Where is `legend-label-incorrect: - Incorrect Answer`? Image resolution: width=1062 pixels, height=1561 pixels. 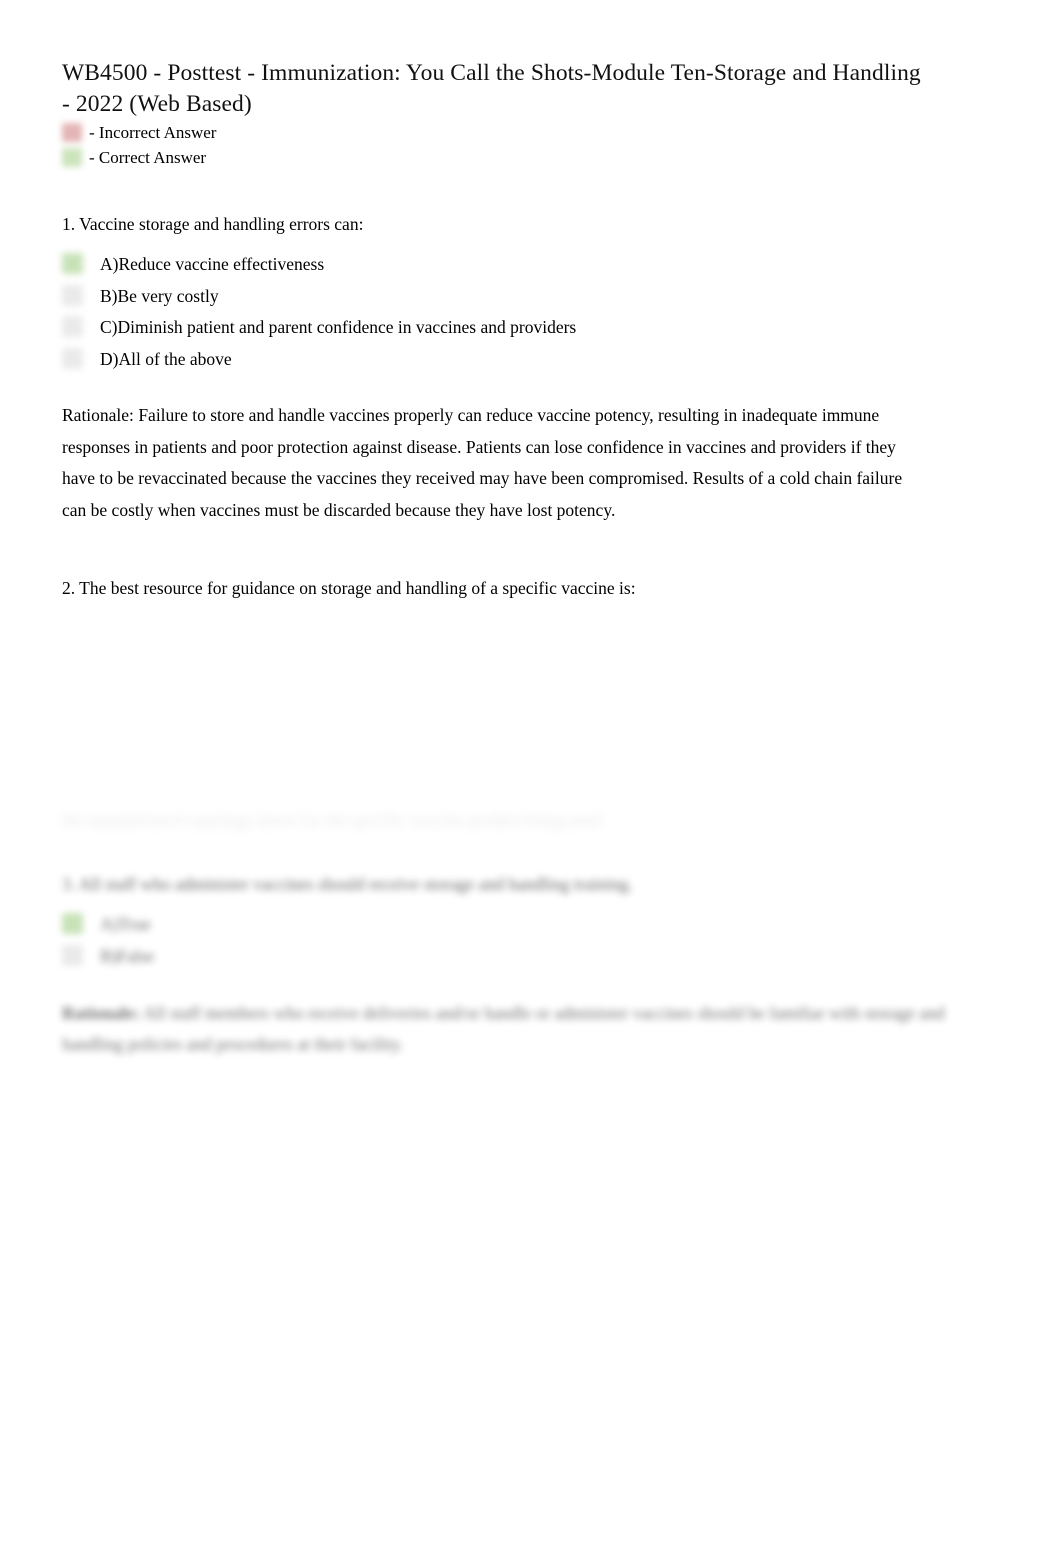 legend-label-incorrect: - Incorrect Answer is located at coordinates (153, 132).